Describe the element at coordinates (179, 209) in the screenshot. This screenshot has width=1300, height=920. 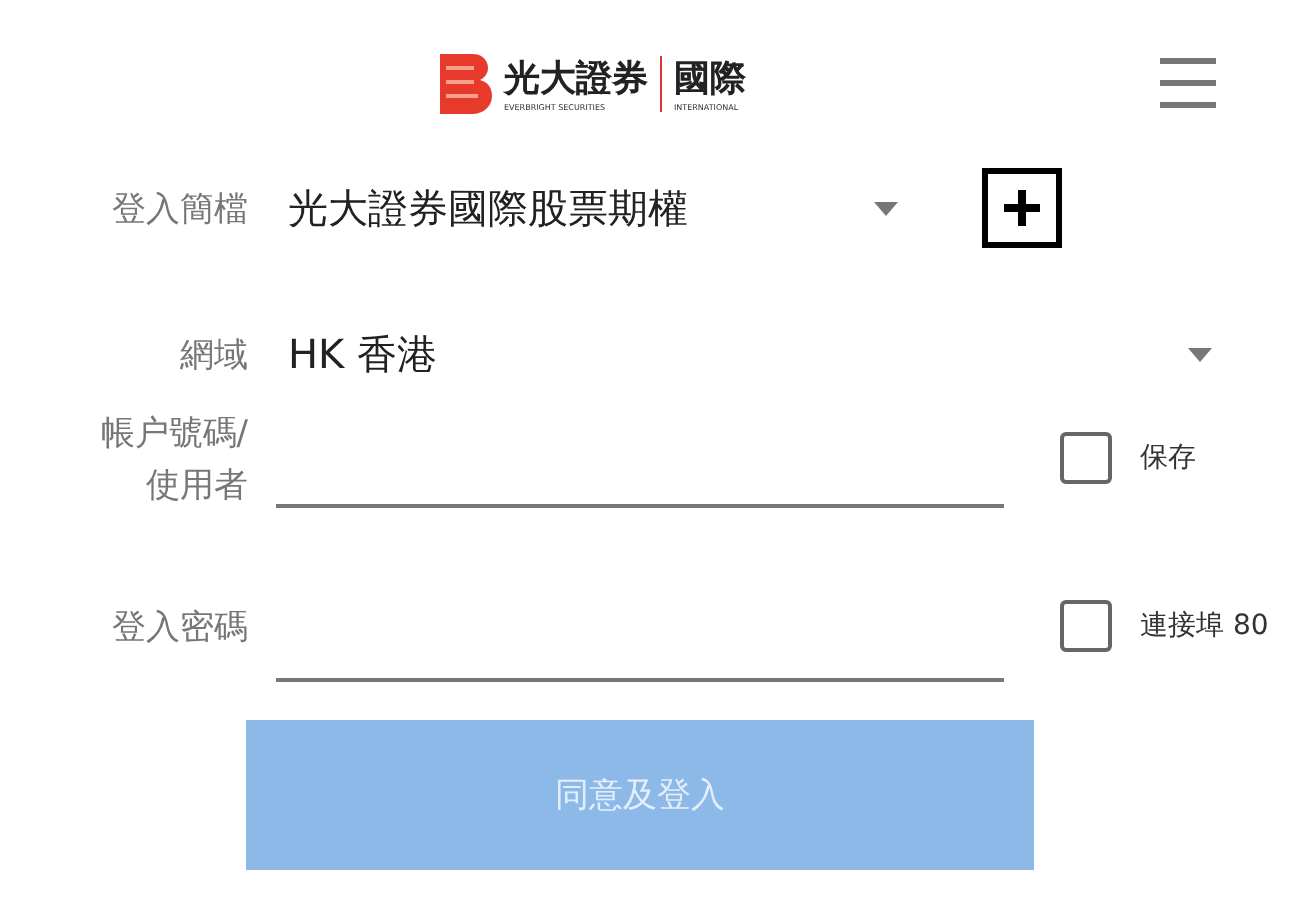
I see `field-label: 登入簡檔` at that location.